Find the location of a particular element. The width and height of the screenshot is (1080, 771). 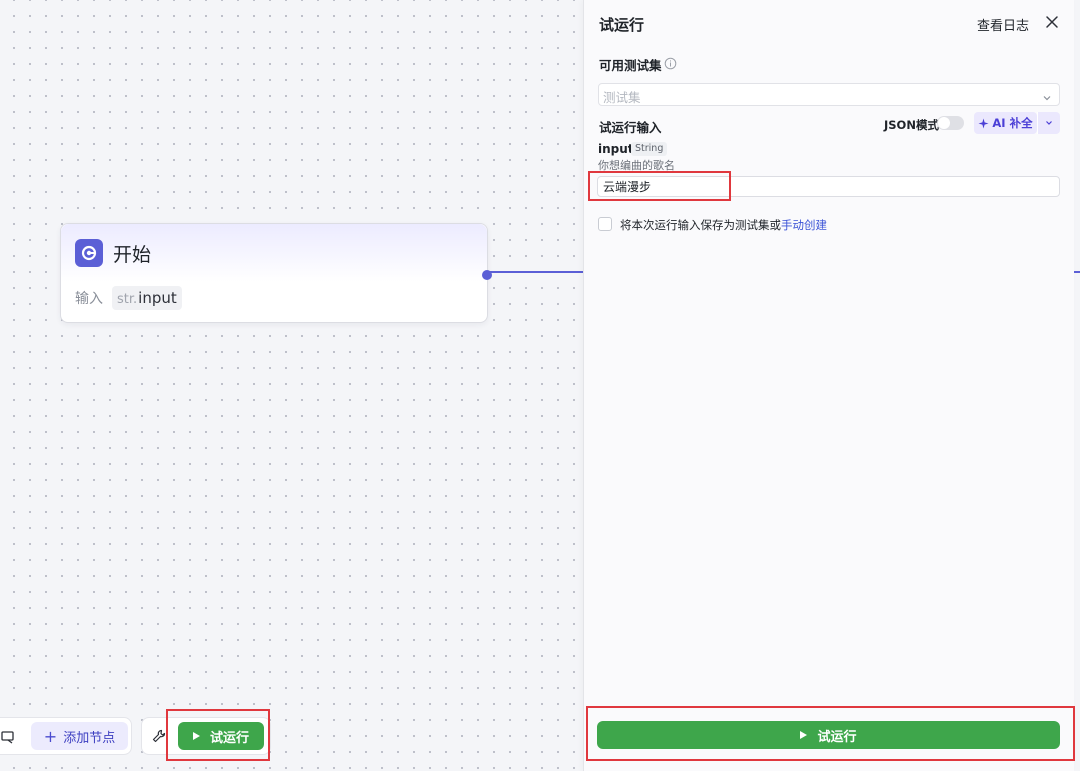

info-icon is located at coordinates (670, 62).